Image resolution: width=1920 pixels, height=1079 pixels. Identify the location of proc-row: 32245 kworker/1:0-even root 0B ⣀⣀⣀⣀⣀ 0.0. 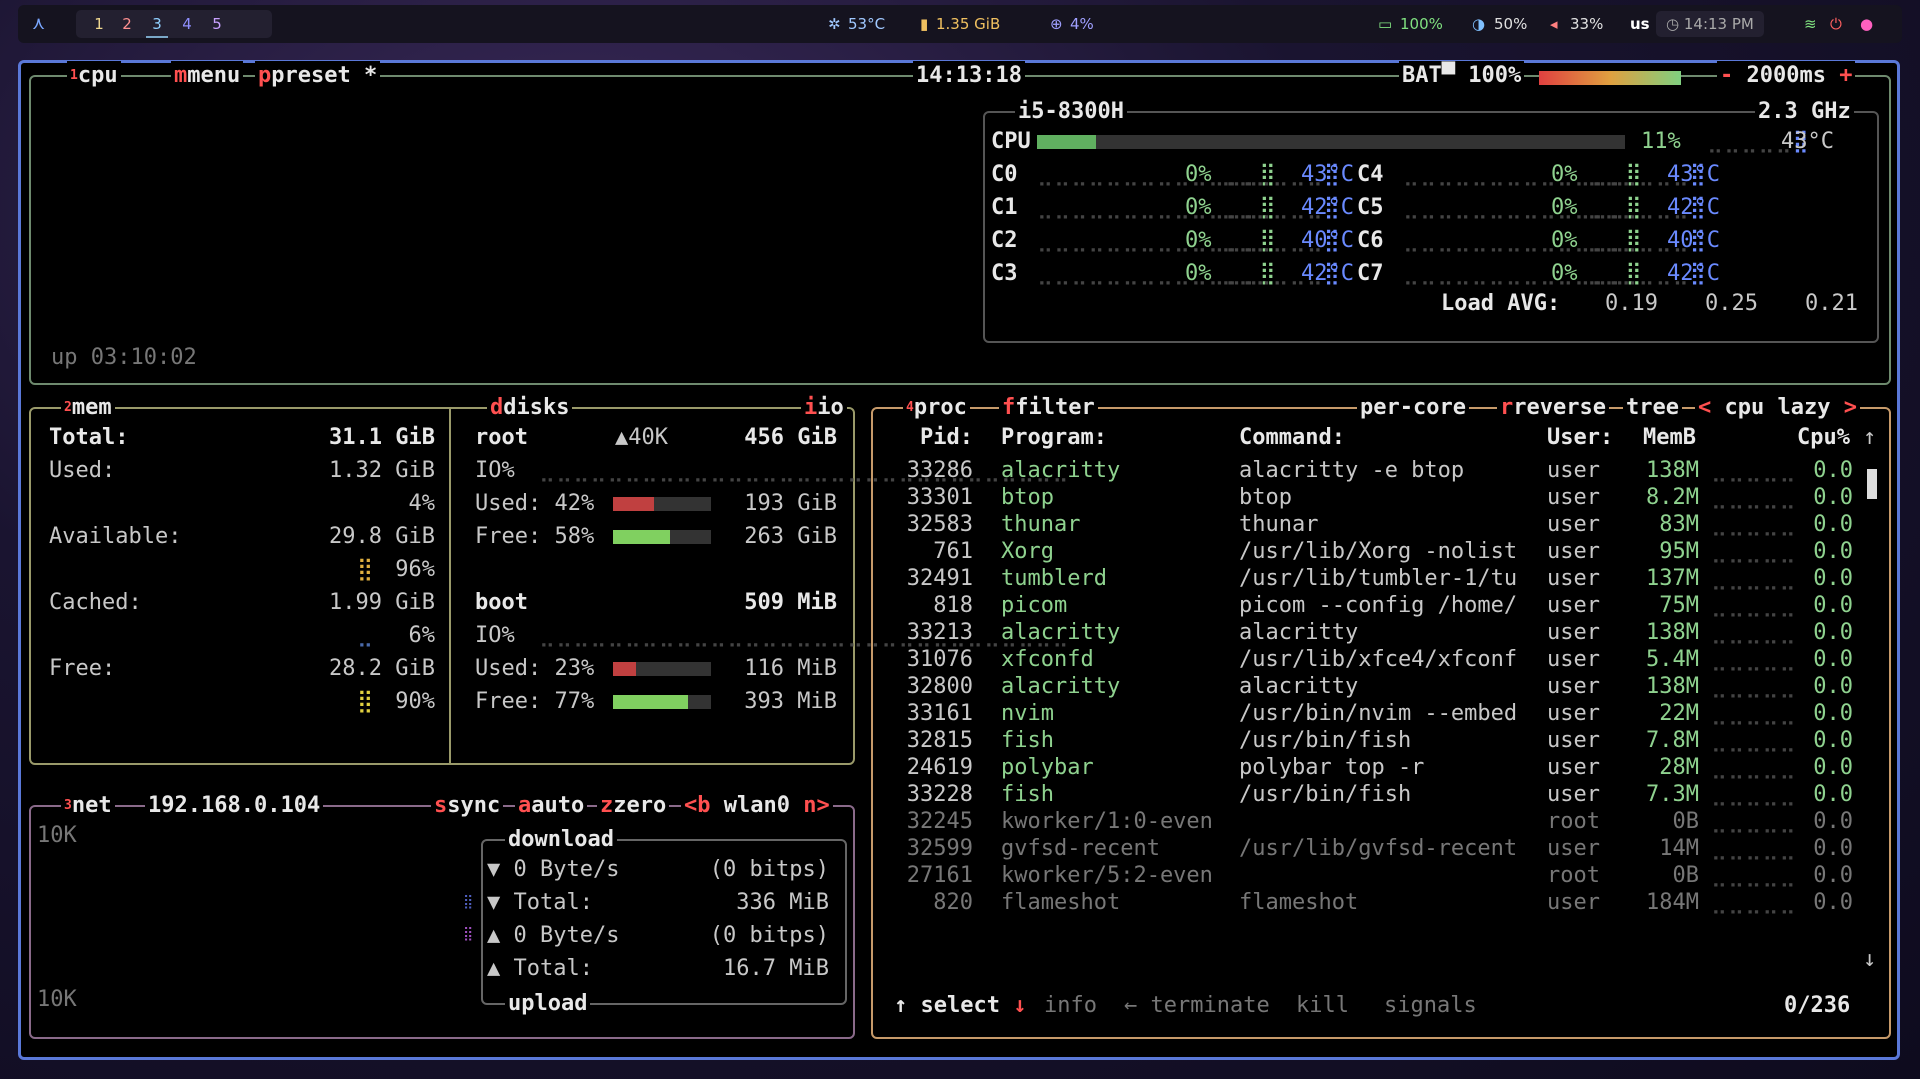
(1381, 822).